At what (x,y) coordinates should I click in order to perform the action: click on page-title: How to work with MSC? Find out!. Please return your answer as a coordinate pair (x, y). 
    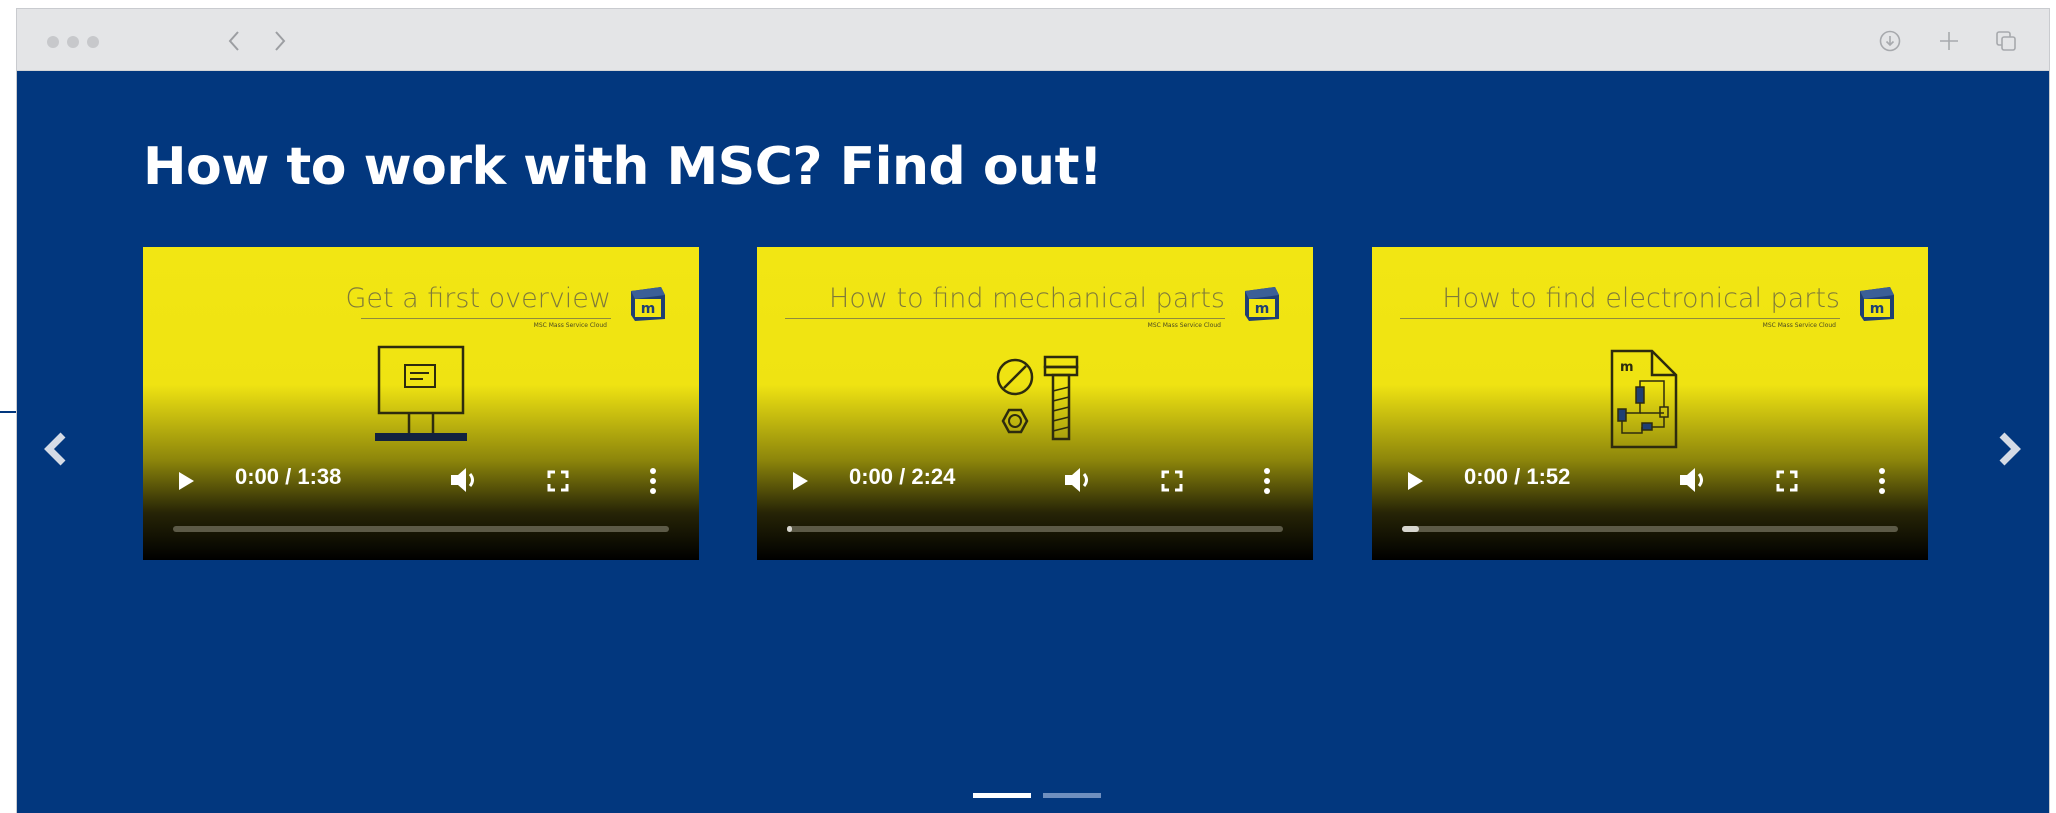
    Looking at the image, I should click on (623, 167).